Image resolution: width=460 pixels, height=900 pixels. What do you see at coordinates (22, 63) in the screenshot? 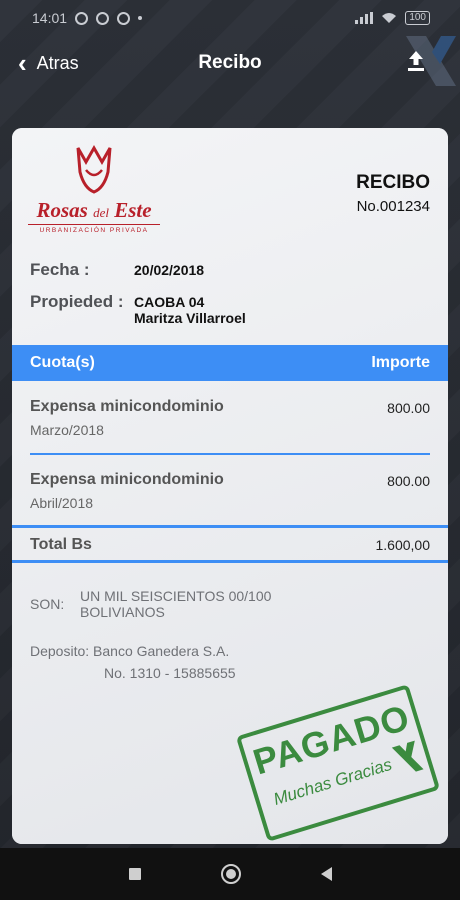
I see `chevron-left-icon: ‹` at bounding box center [22, 63].